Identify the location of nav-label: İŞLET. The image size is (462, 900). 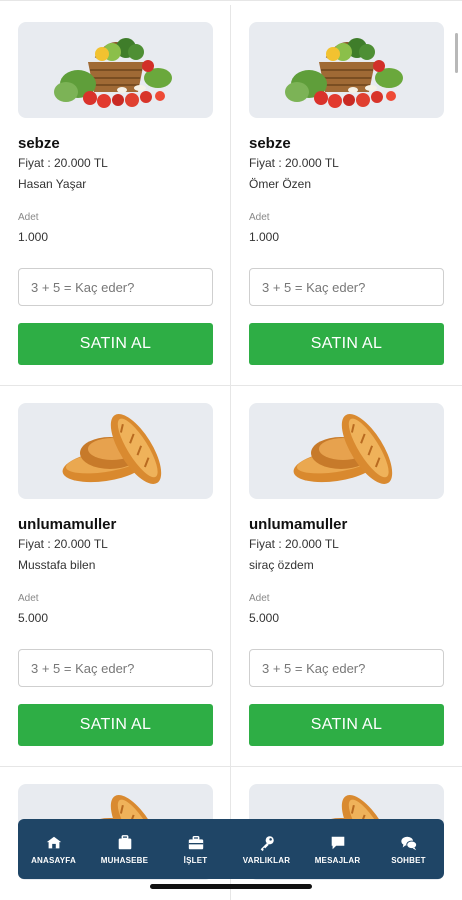
(195, 860).